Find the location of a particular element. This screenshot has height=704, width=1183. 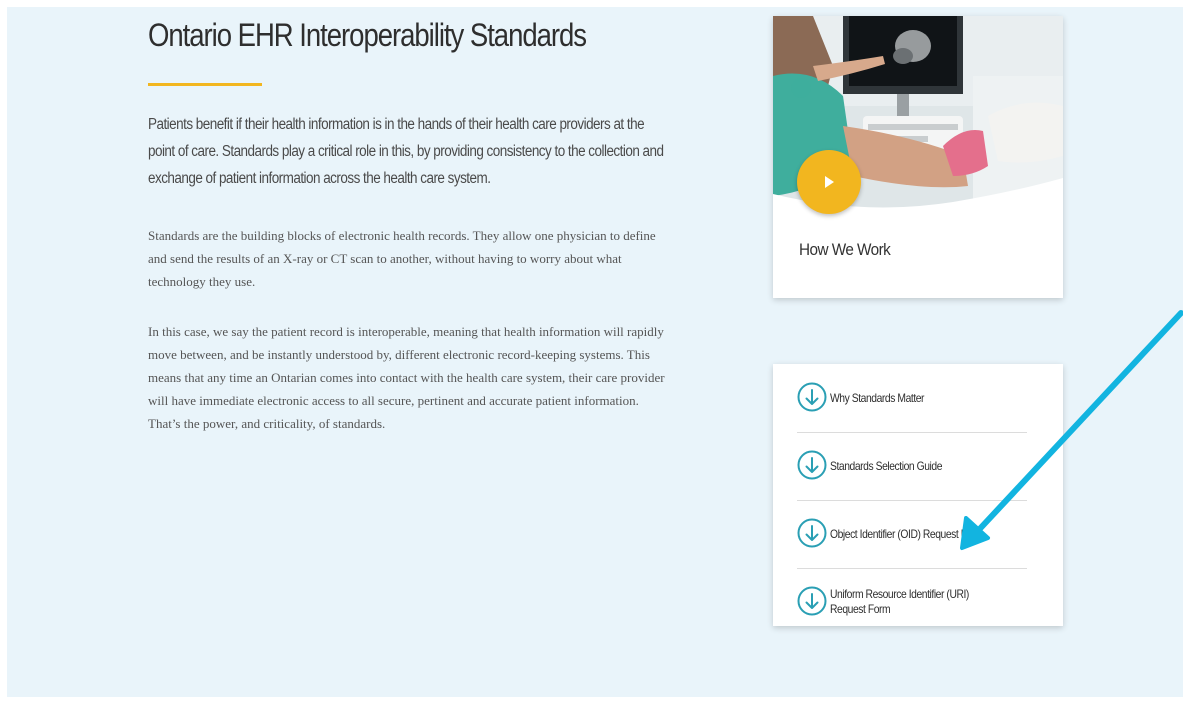

how-we-work-video-card: How We Work is located at coordinates (918, 157).